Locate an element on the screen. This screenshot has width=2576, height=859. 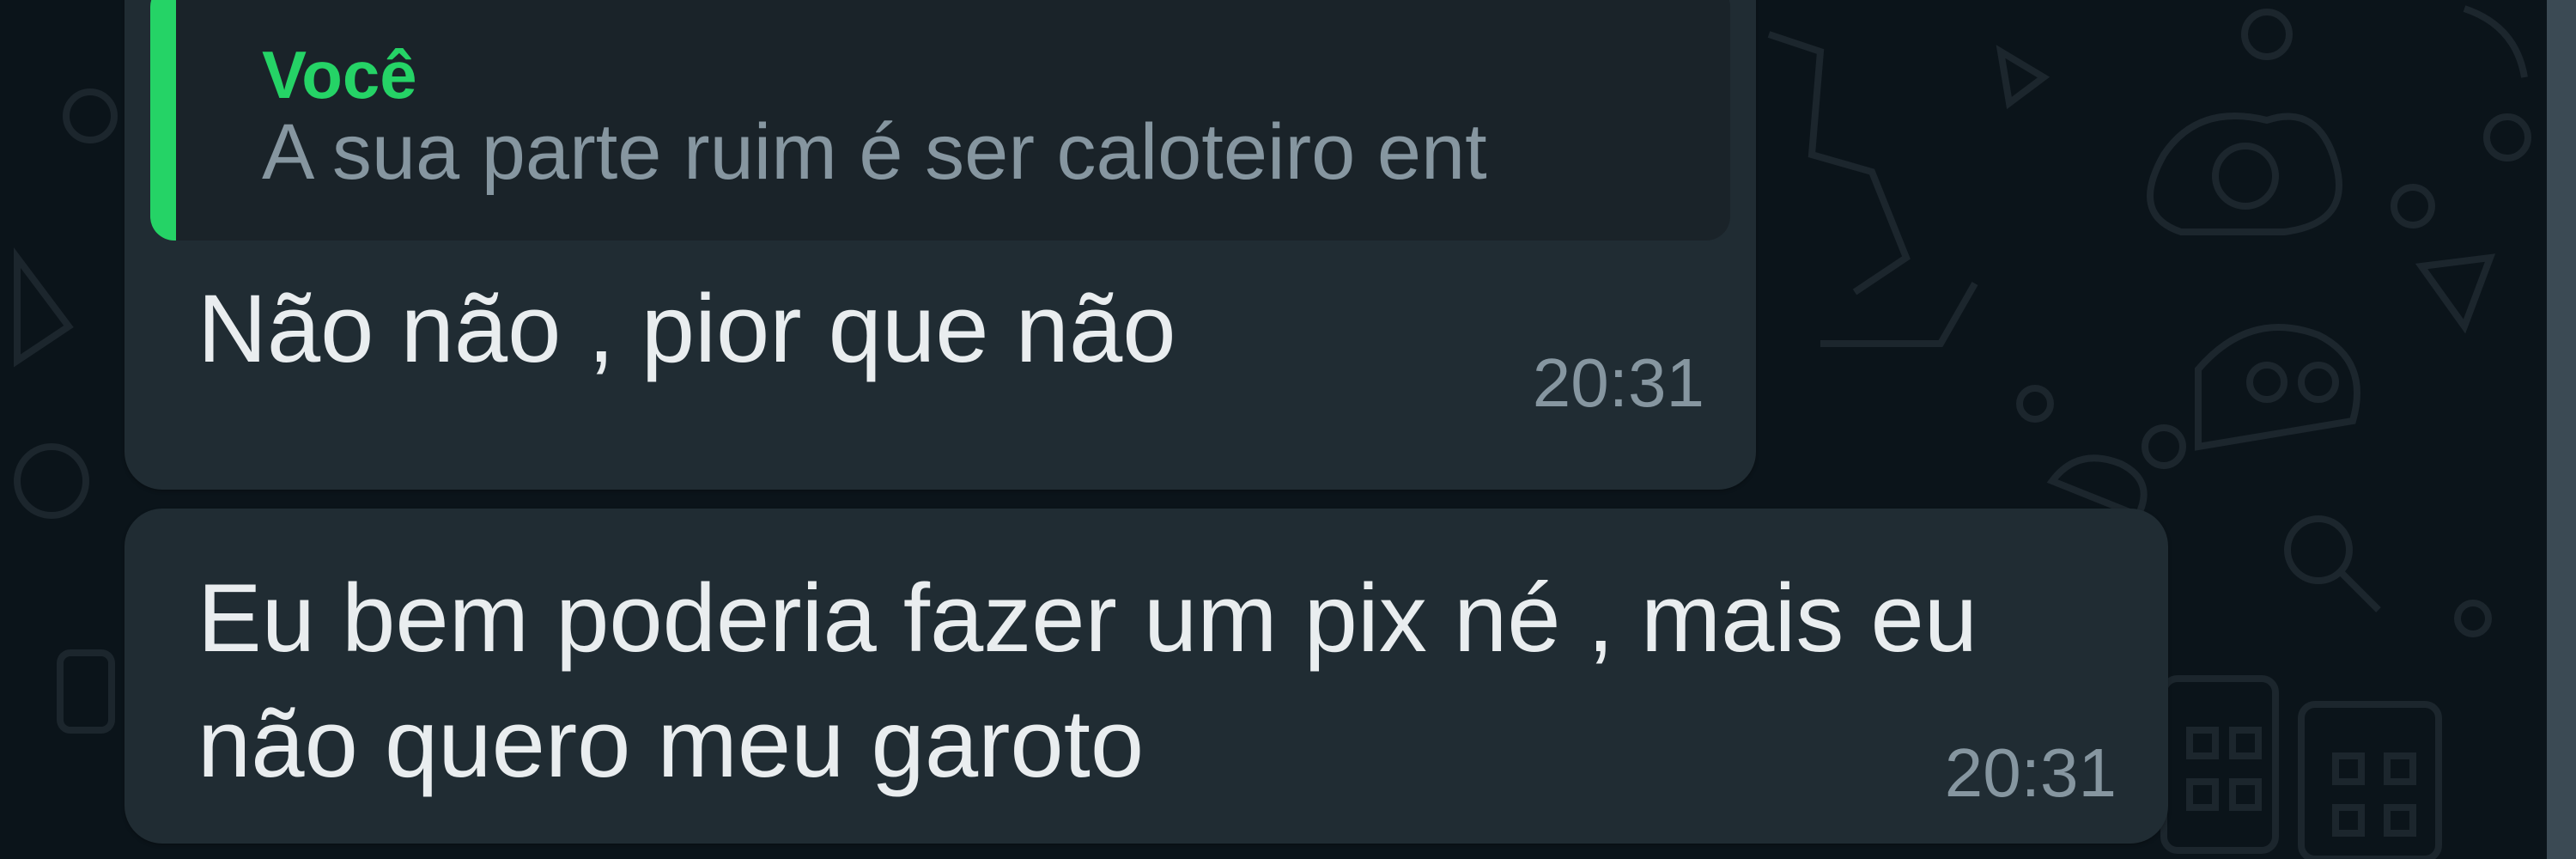
message-line: não quero meu garoto is located at coordinates (671, 743).